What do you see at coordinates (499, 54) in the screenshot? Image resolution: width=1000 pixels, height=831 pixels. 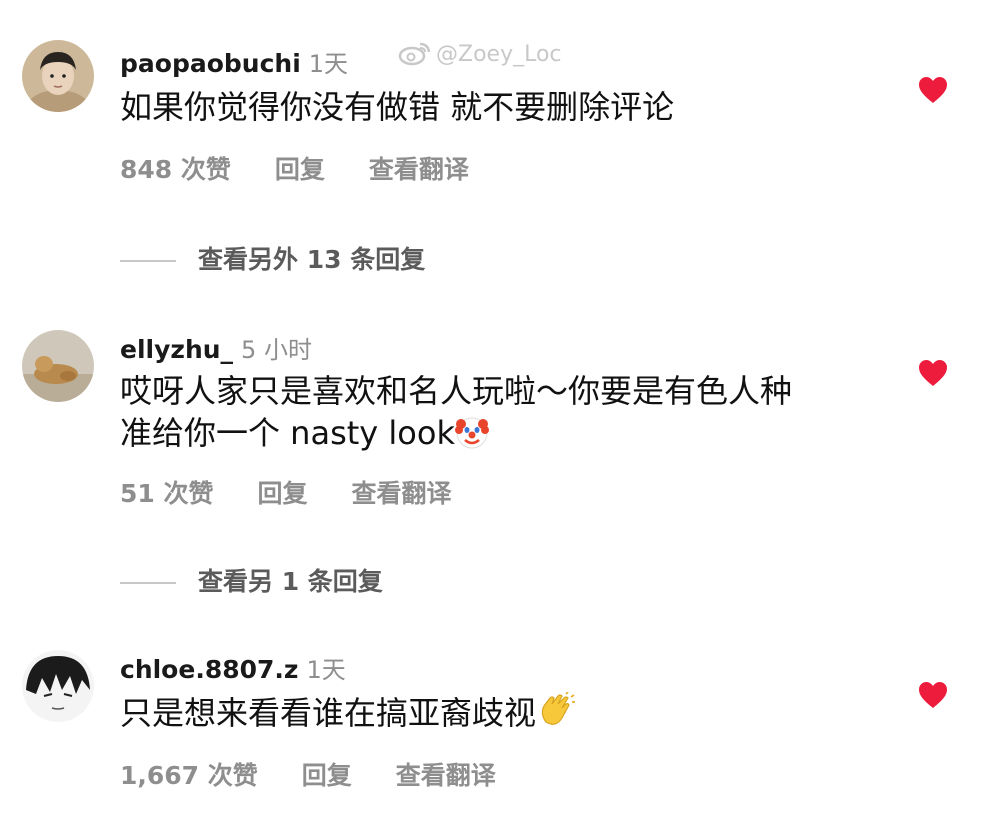 I see `watermark-text: @Zoey_Loc` at bounding box center [499, 54].